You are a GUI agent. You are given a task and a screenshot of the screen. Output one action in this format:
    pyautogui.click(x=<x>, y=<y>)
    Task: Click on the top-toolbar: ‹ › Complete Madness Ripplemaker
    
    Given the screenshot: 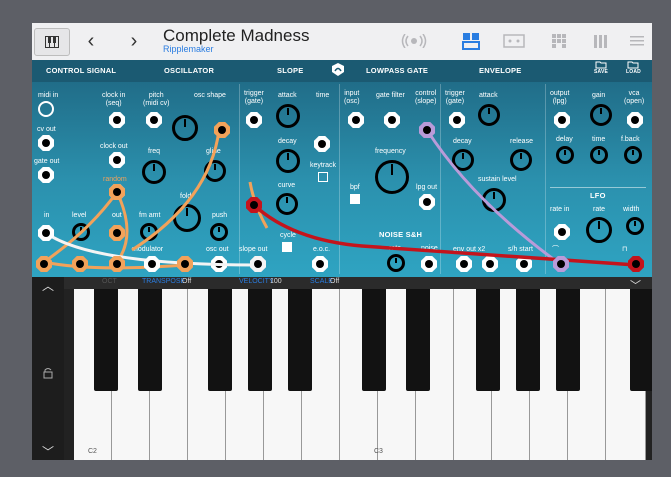 What is the action you would take?
    pyautogui.click(x=342, y=42)
    